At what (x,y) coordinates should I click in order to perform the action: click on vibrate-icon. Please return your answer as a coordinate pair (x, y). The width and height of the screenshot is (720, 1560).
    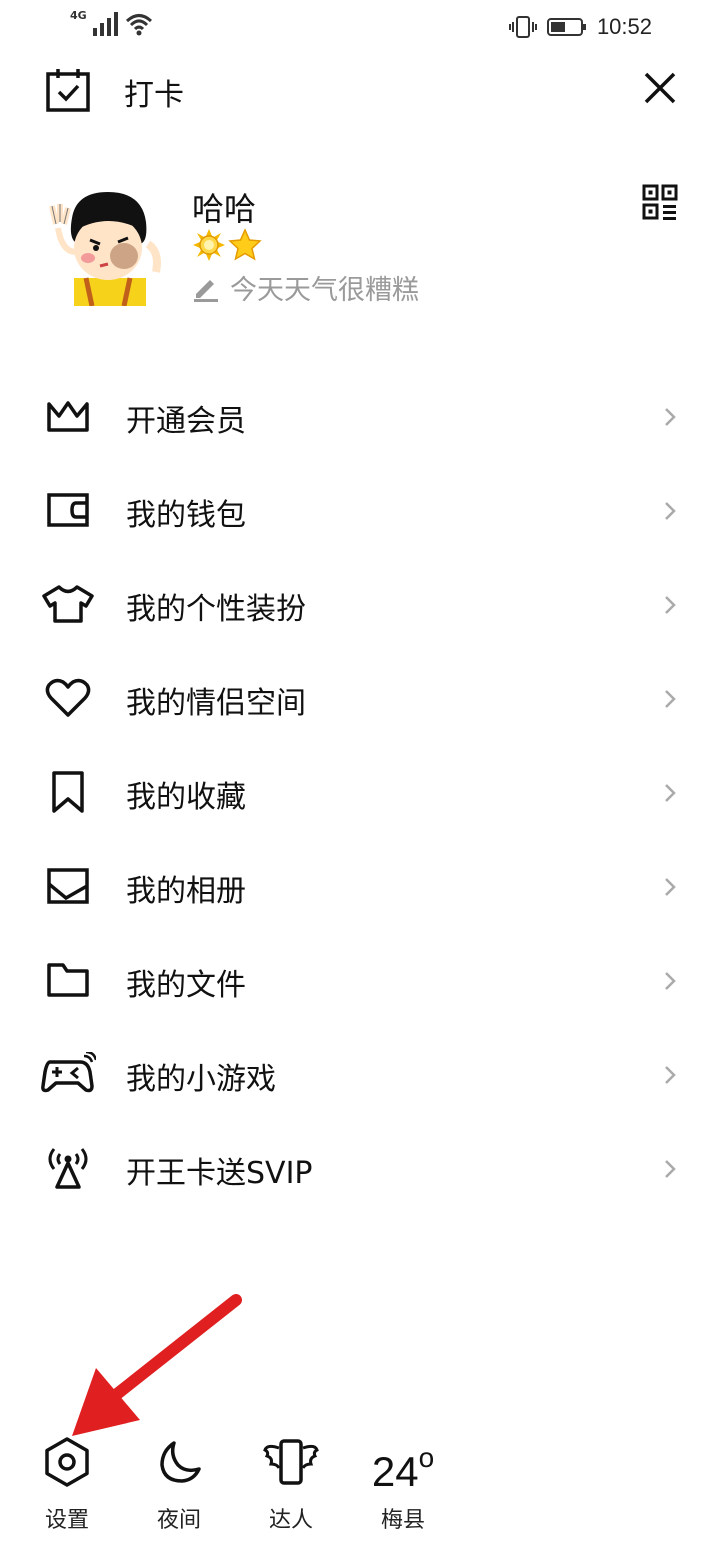
    Looking at the image, I should click on (522, 27).